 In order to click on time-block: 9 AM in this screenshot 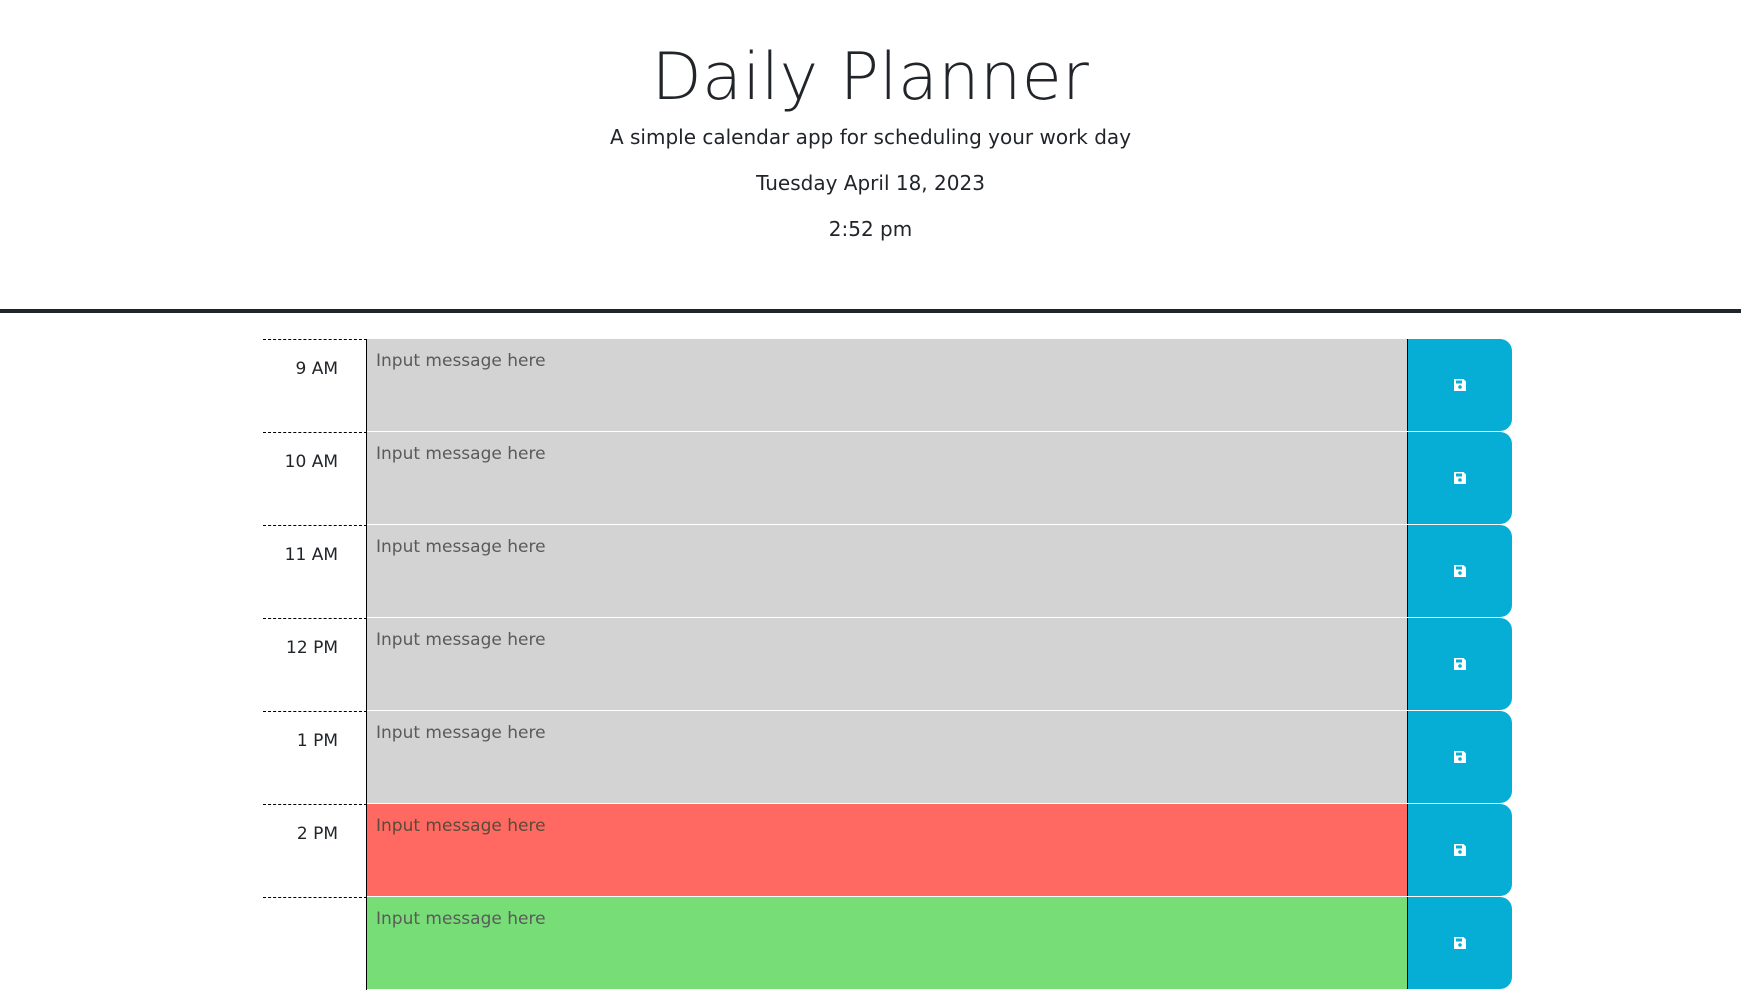, I will do `click(887, 385)`.